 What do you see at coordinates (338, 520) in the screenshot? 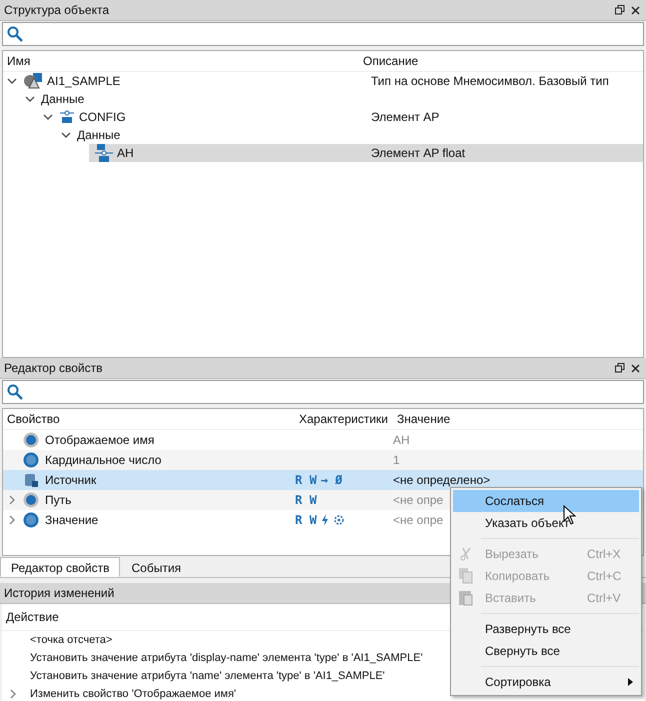
I see `target-icon` at bounding box center [338, 520].